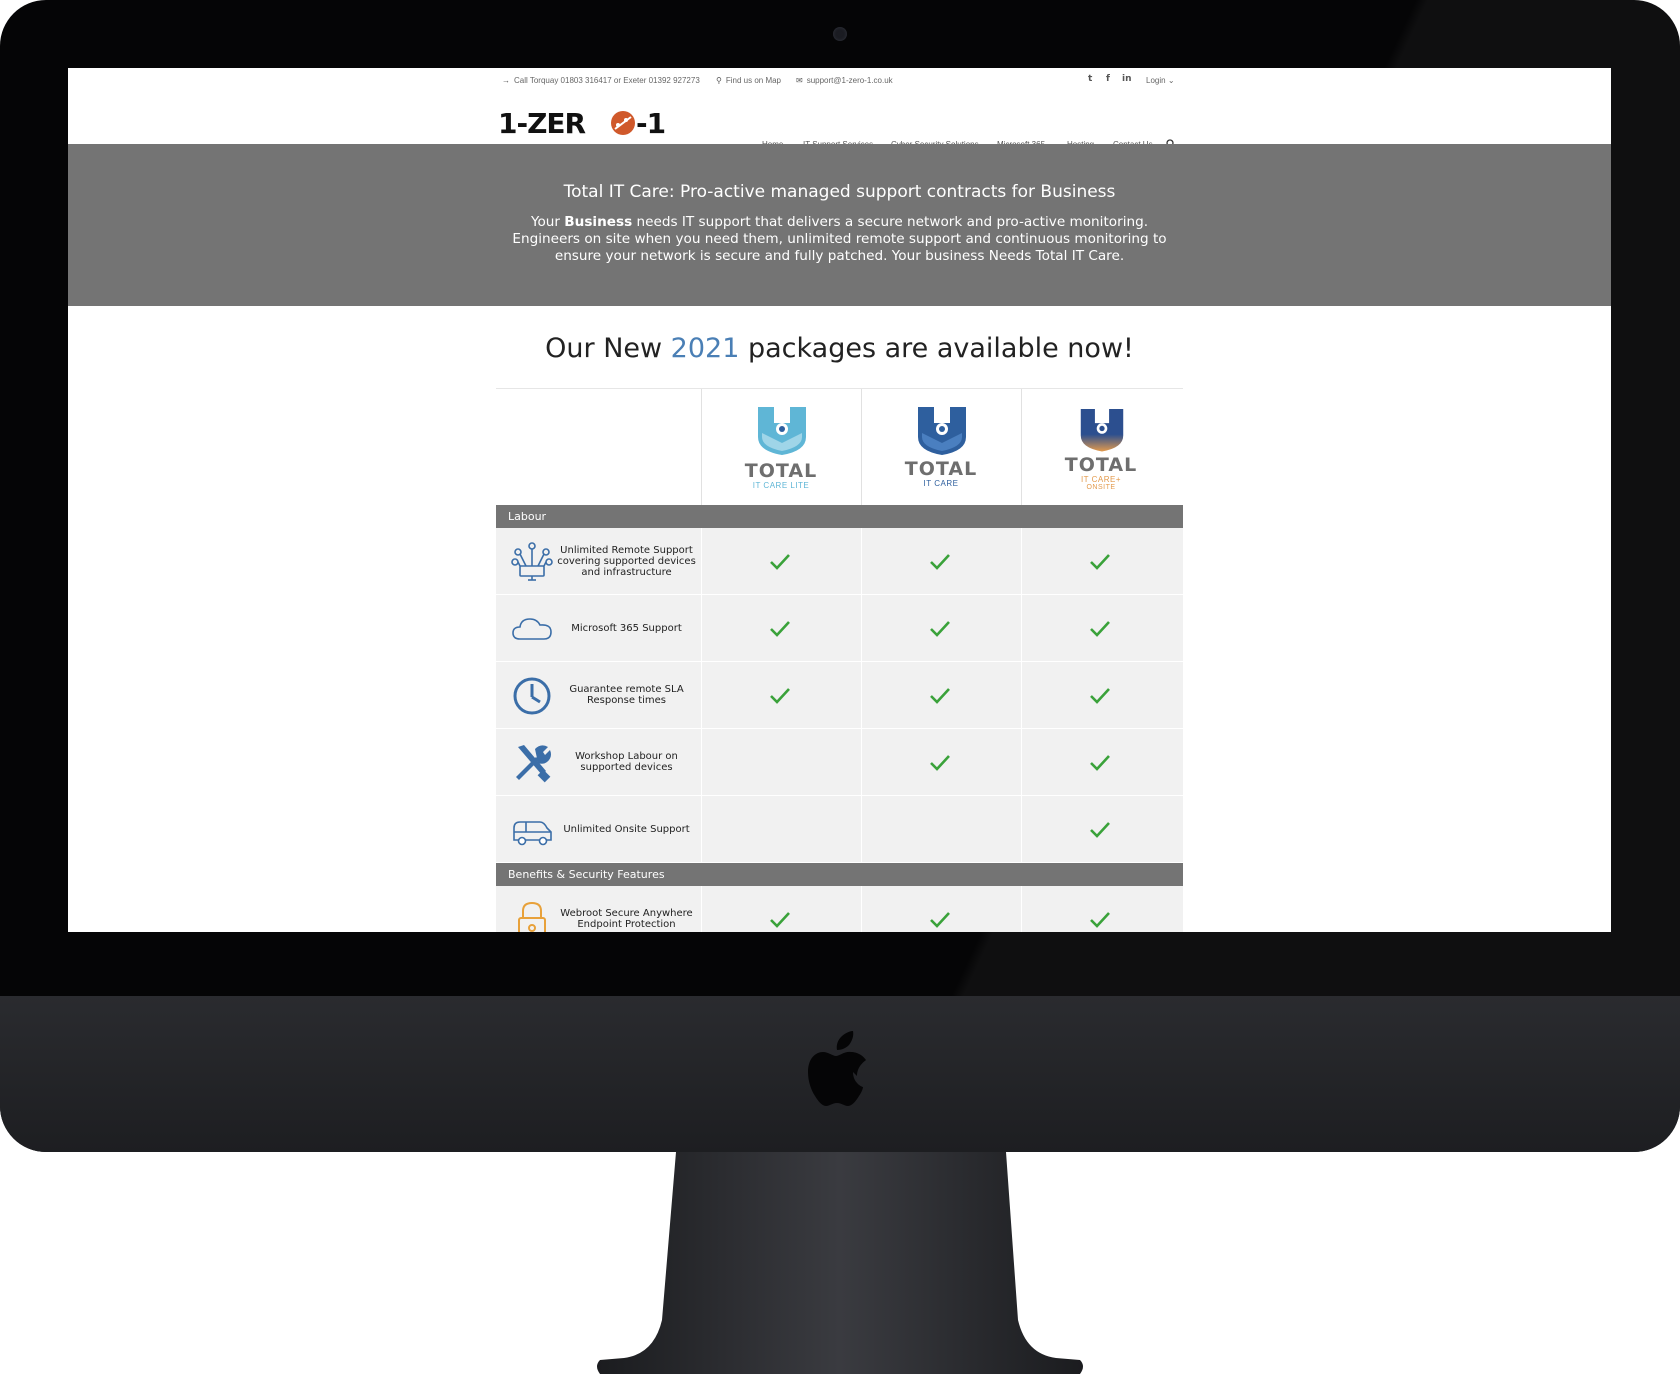  I want to click on imac-stand, so click(840, 1263).